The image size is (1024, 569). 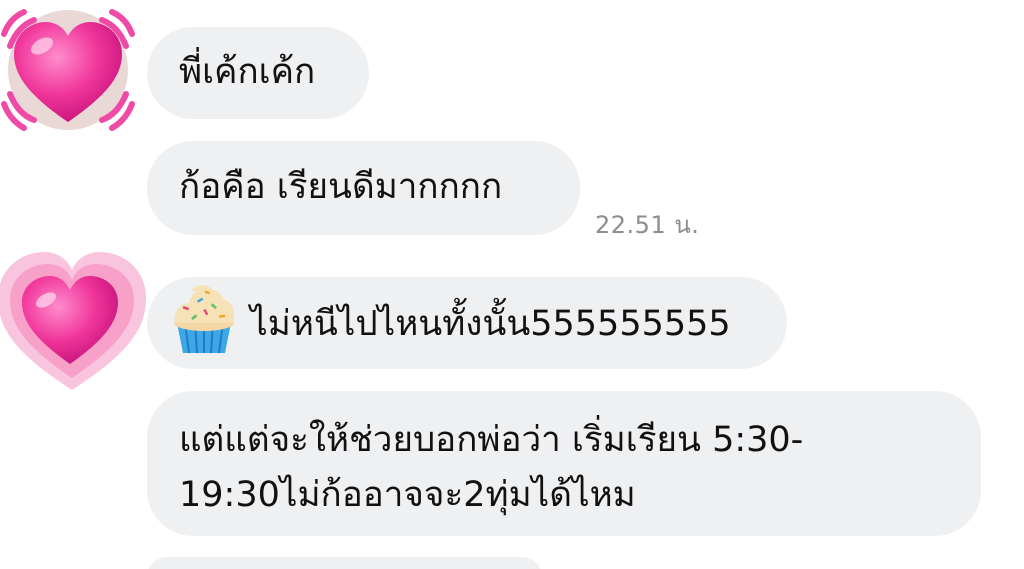 I want to click on beating-heart-icon, so click(x=70, y=70).